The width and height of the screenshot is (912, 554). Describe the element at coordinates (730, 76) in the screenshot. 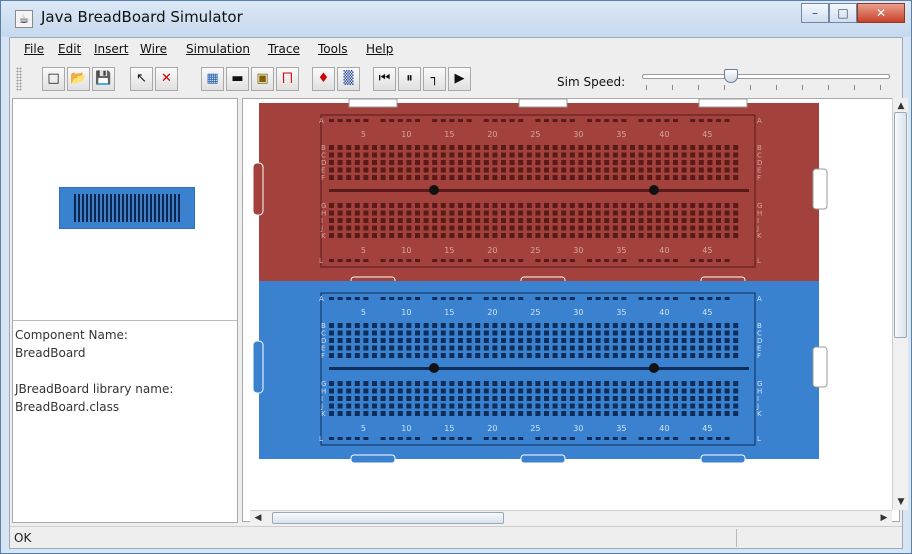

I see `slider-thumb` at that location.